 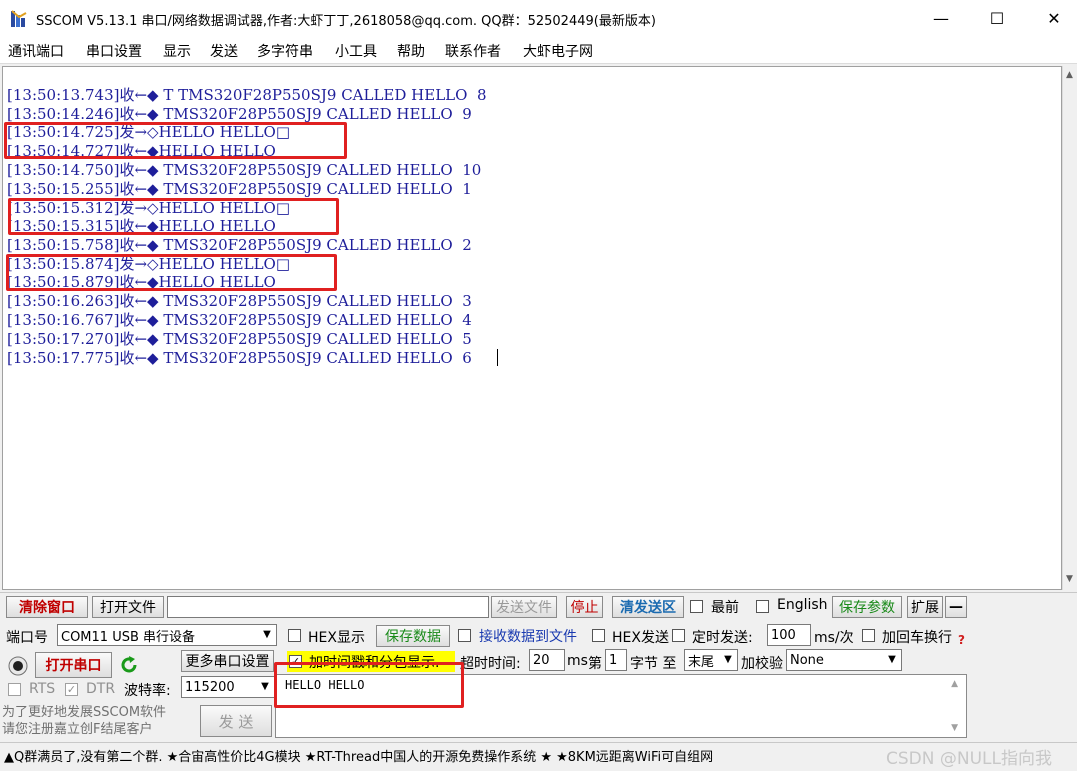 What do you see at coordinates (101, 689) in the screenshot?
I see `dtr-label: DTR` at bounding box center [101, 689].